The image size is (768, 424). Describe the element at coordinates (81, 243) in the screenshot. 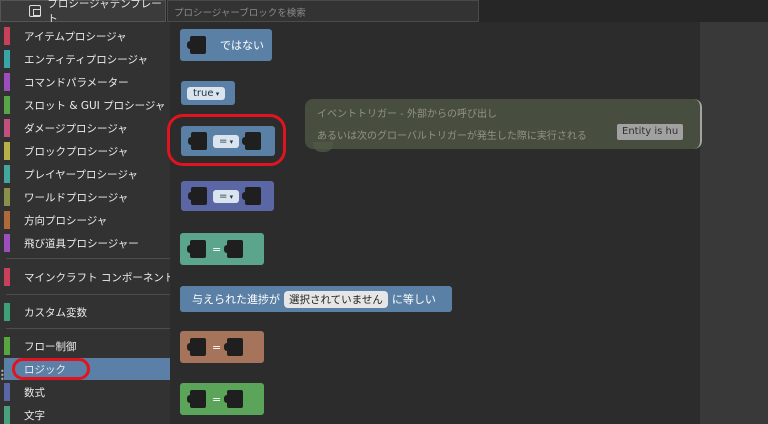

I see `sidebar-item-label: 飛び道具プロシージャー` at that location.